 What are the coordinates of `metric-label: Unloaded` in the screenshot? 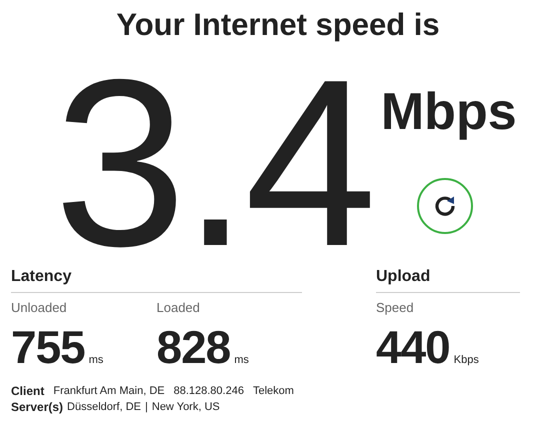 It's located at (39, 307).